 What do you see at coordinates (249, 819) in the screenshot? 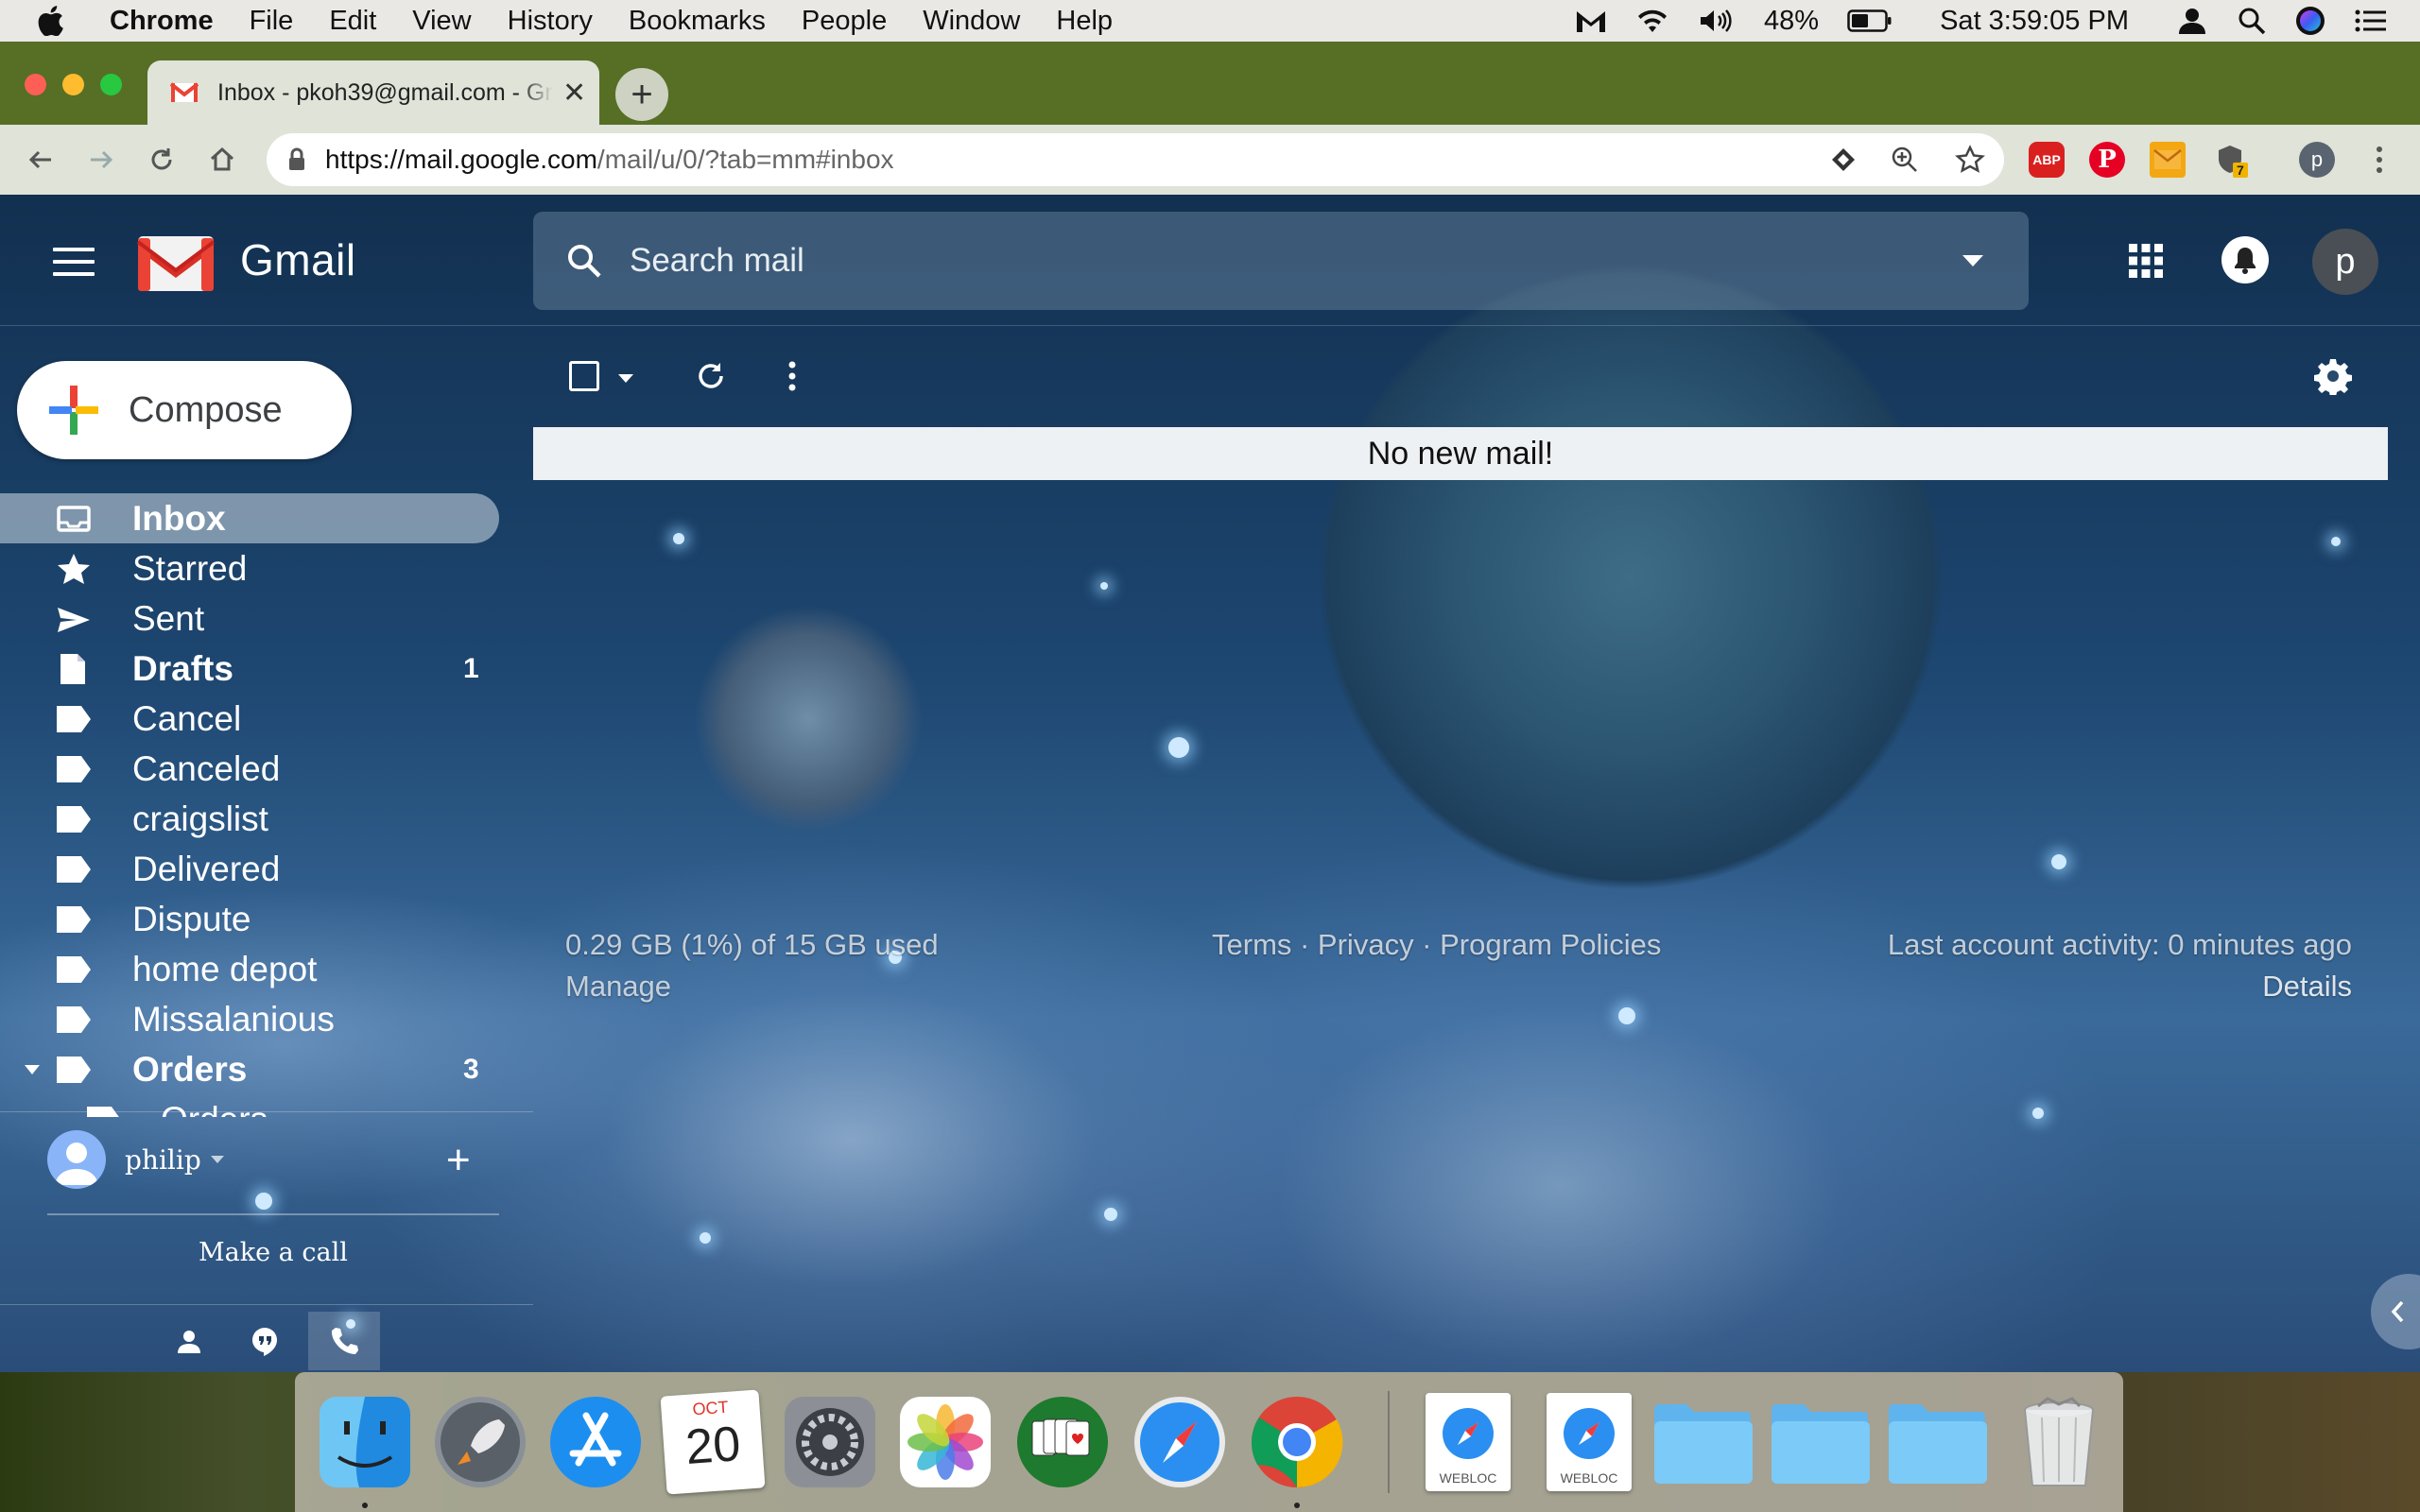
I see `sidebar-item-label-craigslist: craigslist` at bounding box center [249, 819].